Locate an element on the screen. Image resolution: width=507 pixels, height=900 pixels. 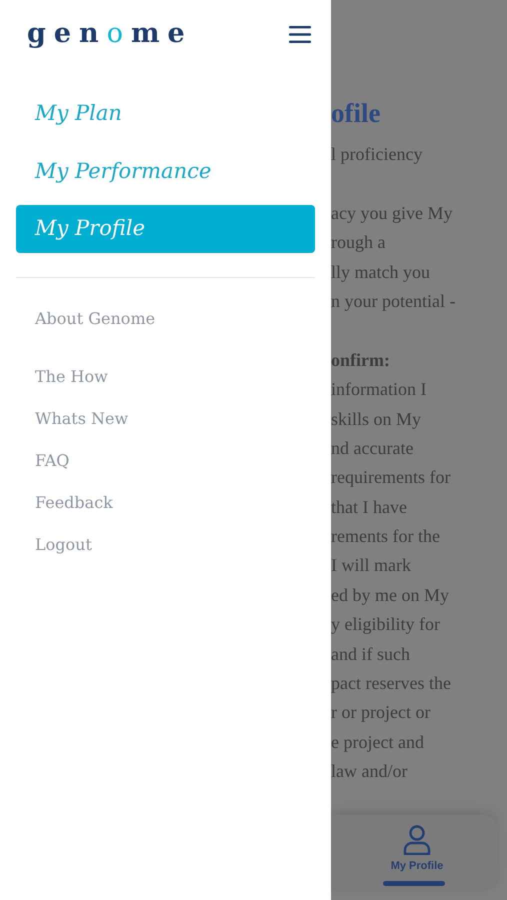
nav-link: About Genome is located at coordinates (165, 319).